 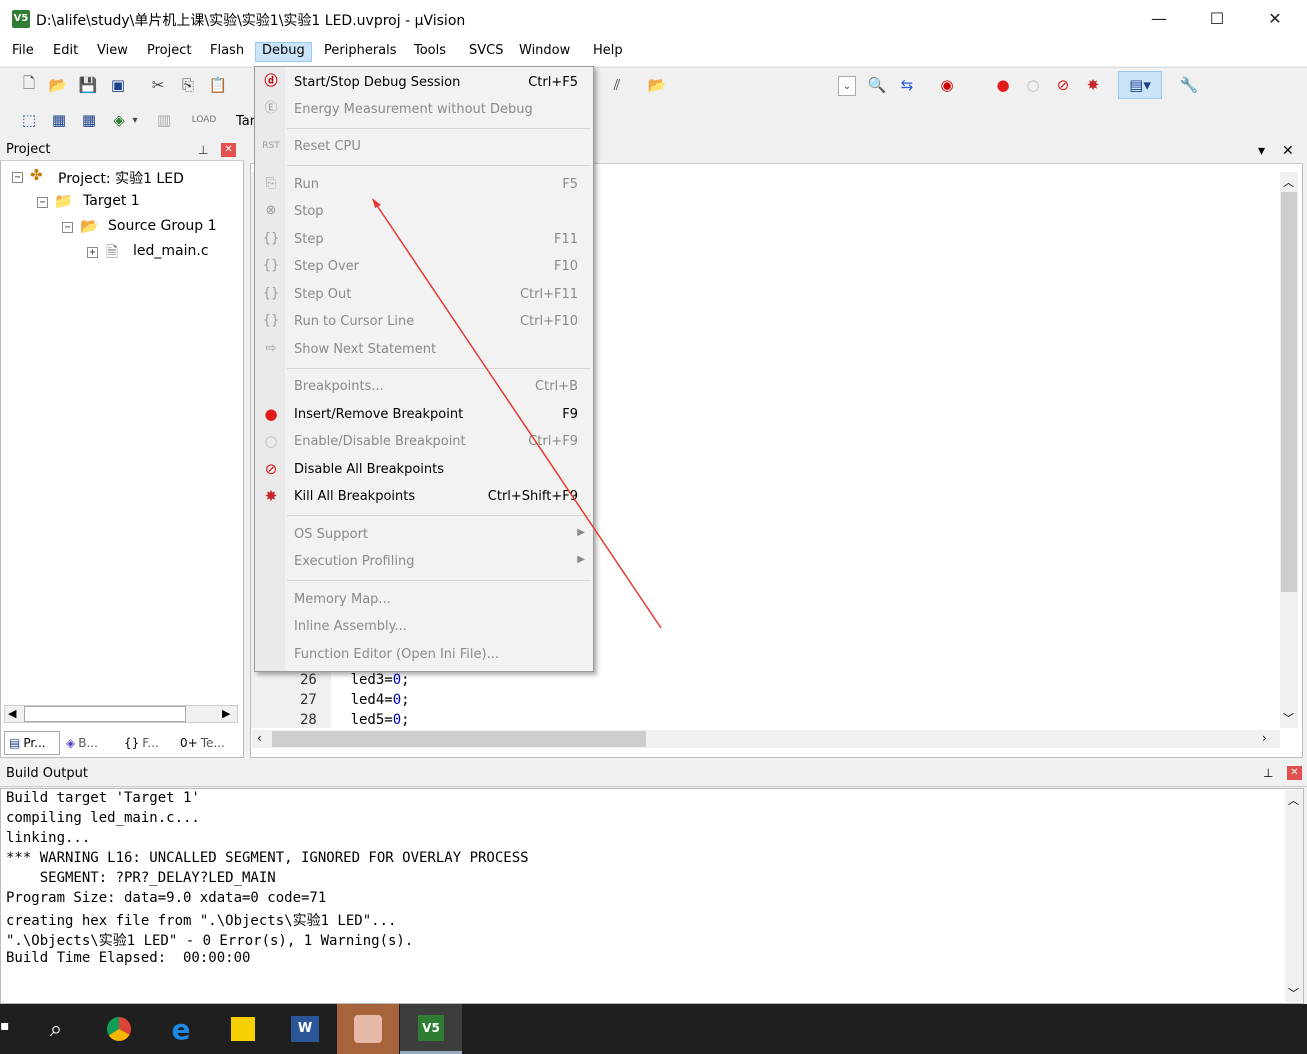 What do you see at coordinates (486, 53) in the screenshot?
I see `menu-svcs: SVCS` at bounding box center [486, 53].